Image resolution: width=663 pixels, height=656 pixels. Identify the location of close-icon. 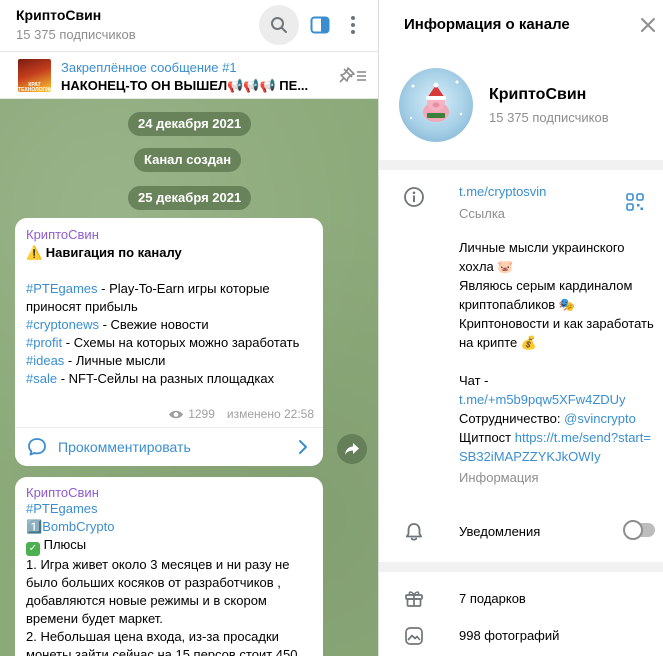
(648, 25).